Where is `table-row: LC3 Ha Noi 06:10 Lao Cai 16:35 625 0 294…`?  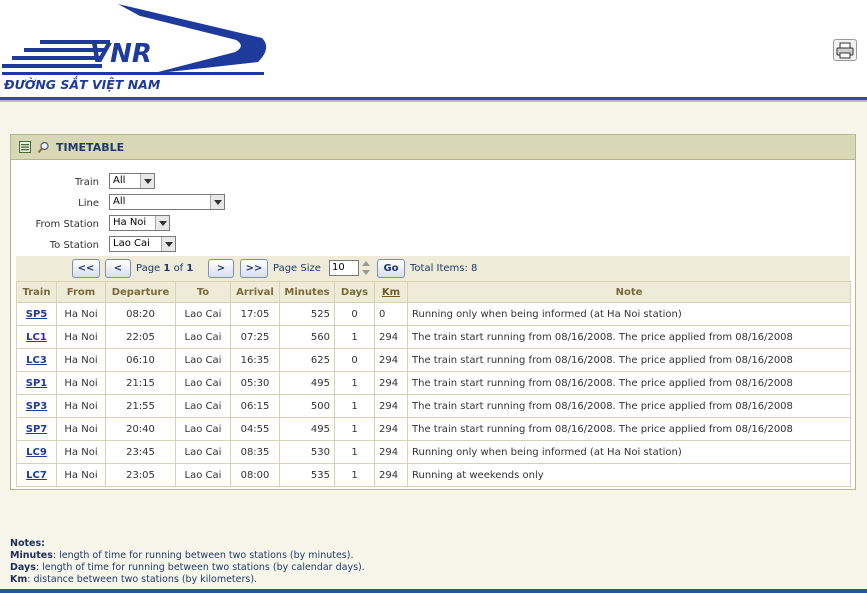 table-row: LC3 Ha Noi 06:10 Lao Cai 16:35 625 0 294… is located at coordinates (433, 360).